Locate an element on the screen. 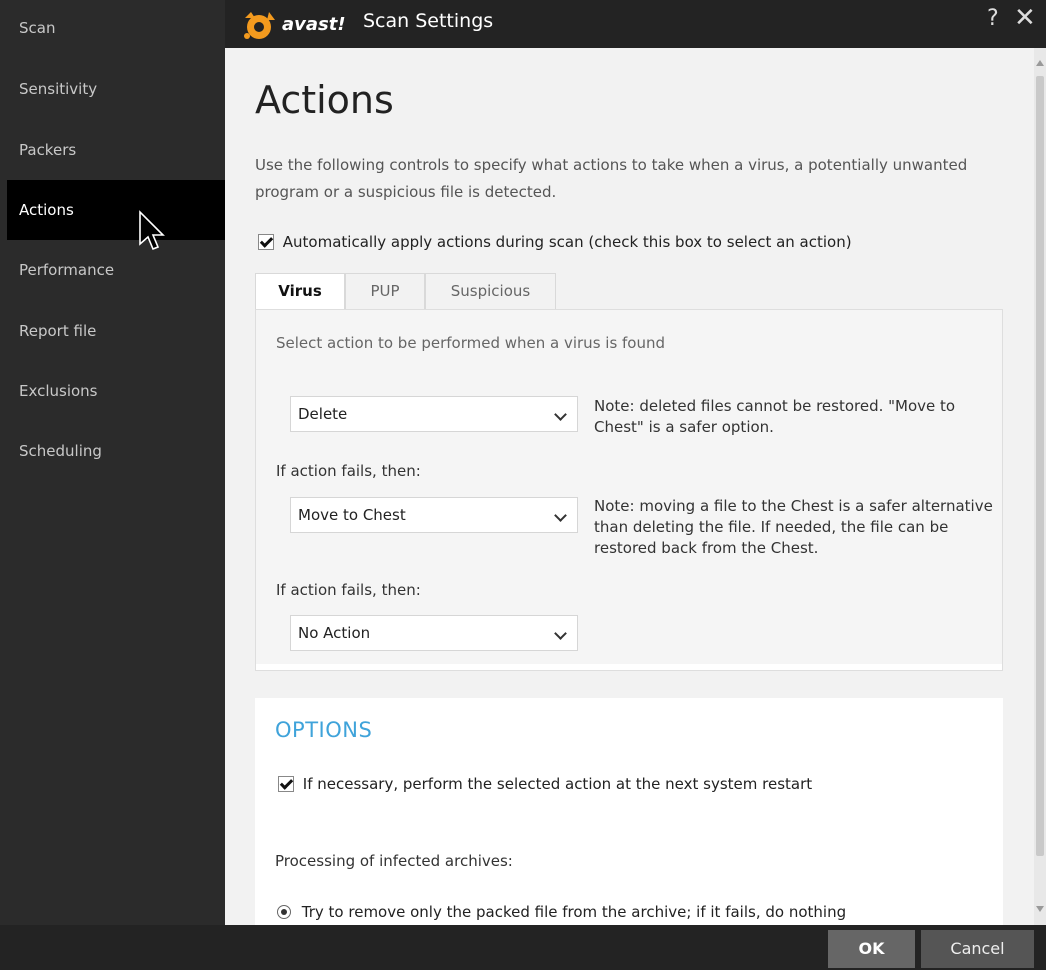 Image resolution: width=1046 pixels, height=970 pixels. panel-bottom-edge is located at coordinates (629, 667).